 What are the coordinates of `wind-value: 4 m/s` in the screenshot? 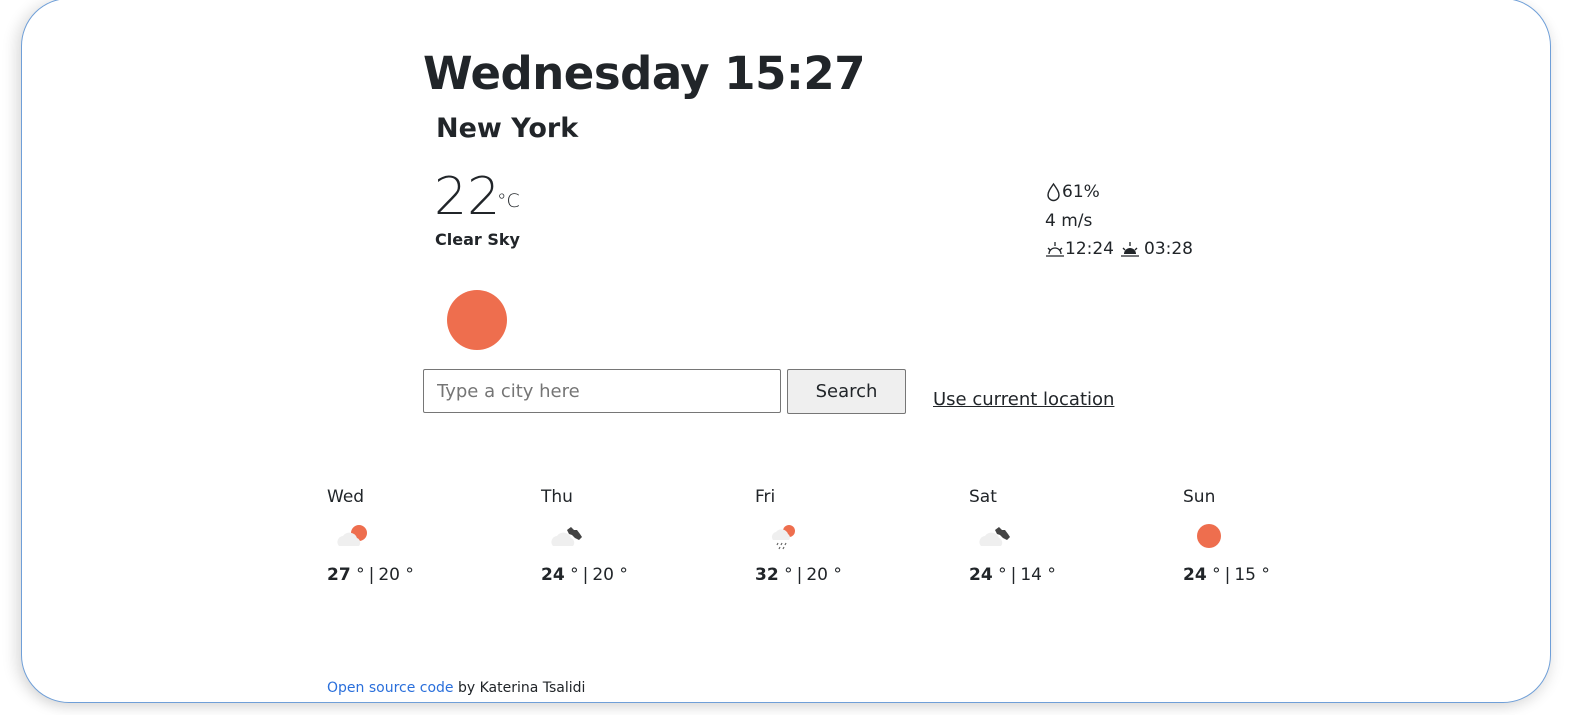 It's located at (1069, 220).